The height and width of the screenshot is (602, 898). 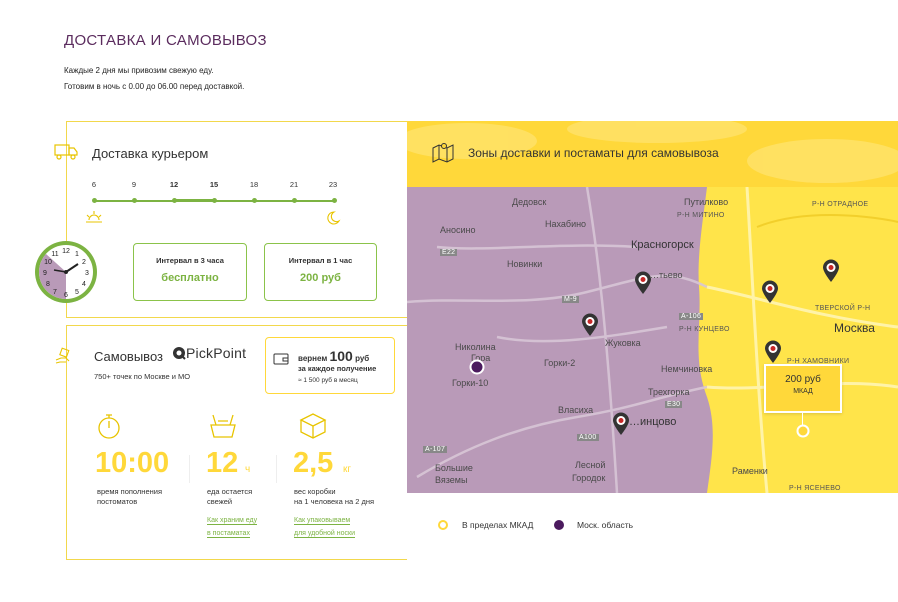 I want to click on moon-icon, so click(x=333, y=220).